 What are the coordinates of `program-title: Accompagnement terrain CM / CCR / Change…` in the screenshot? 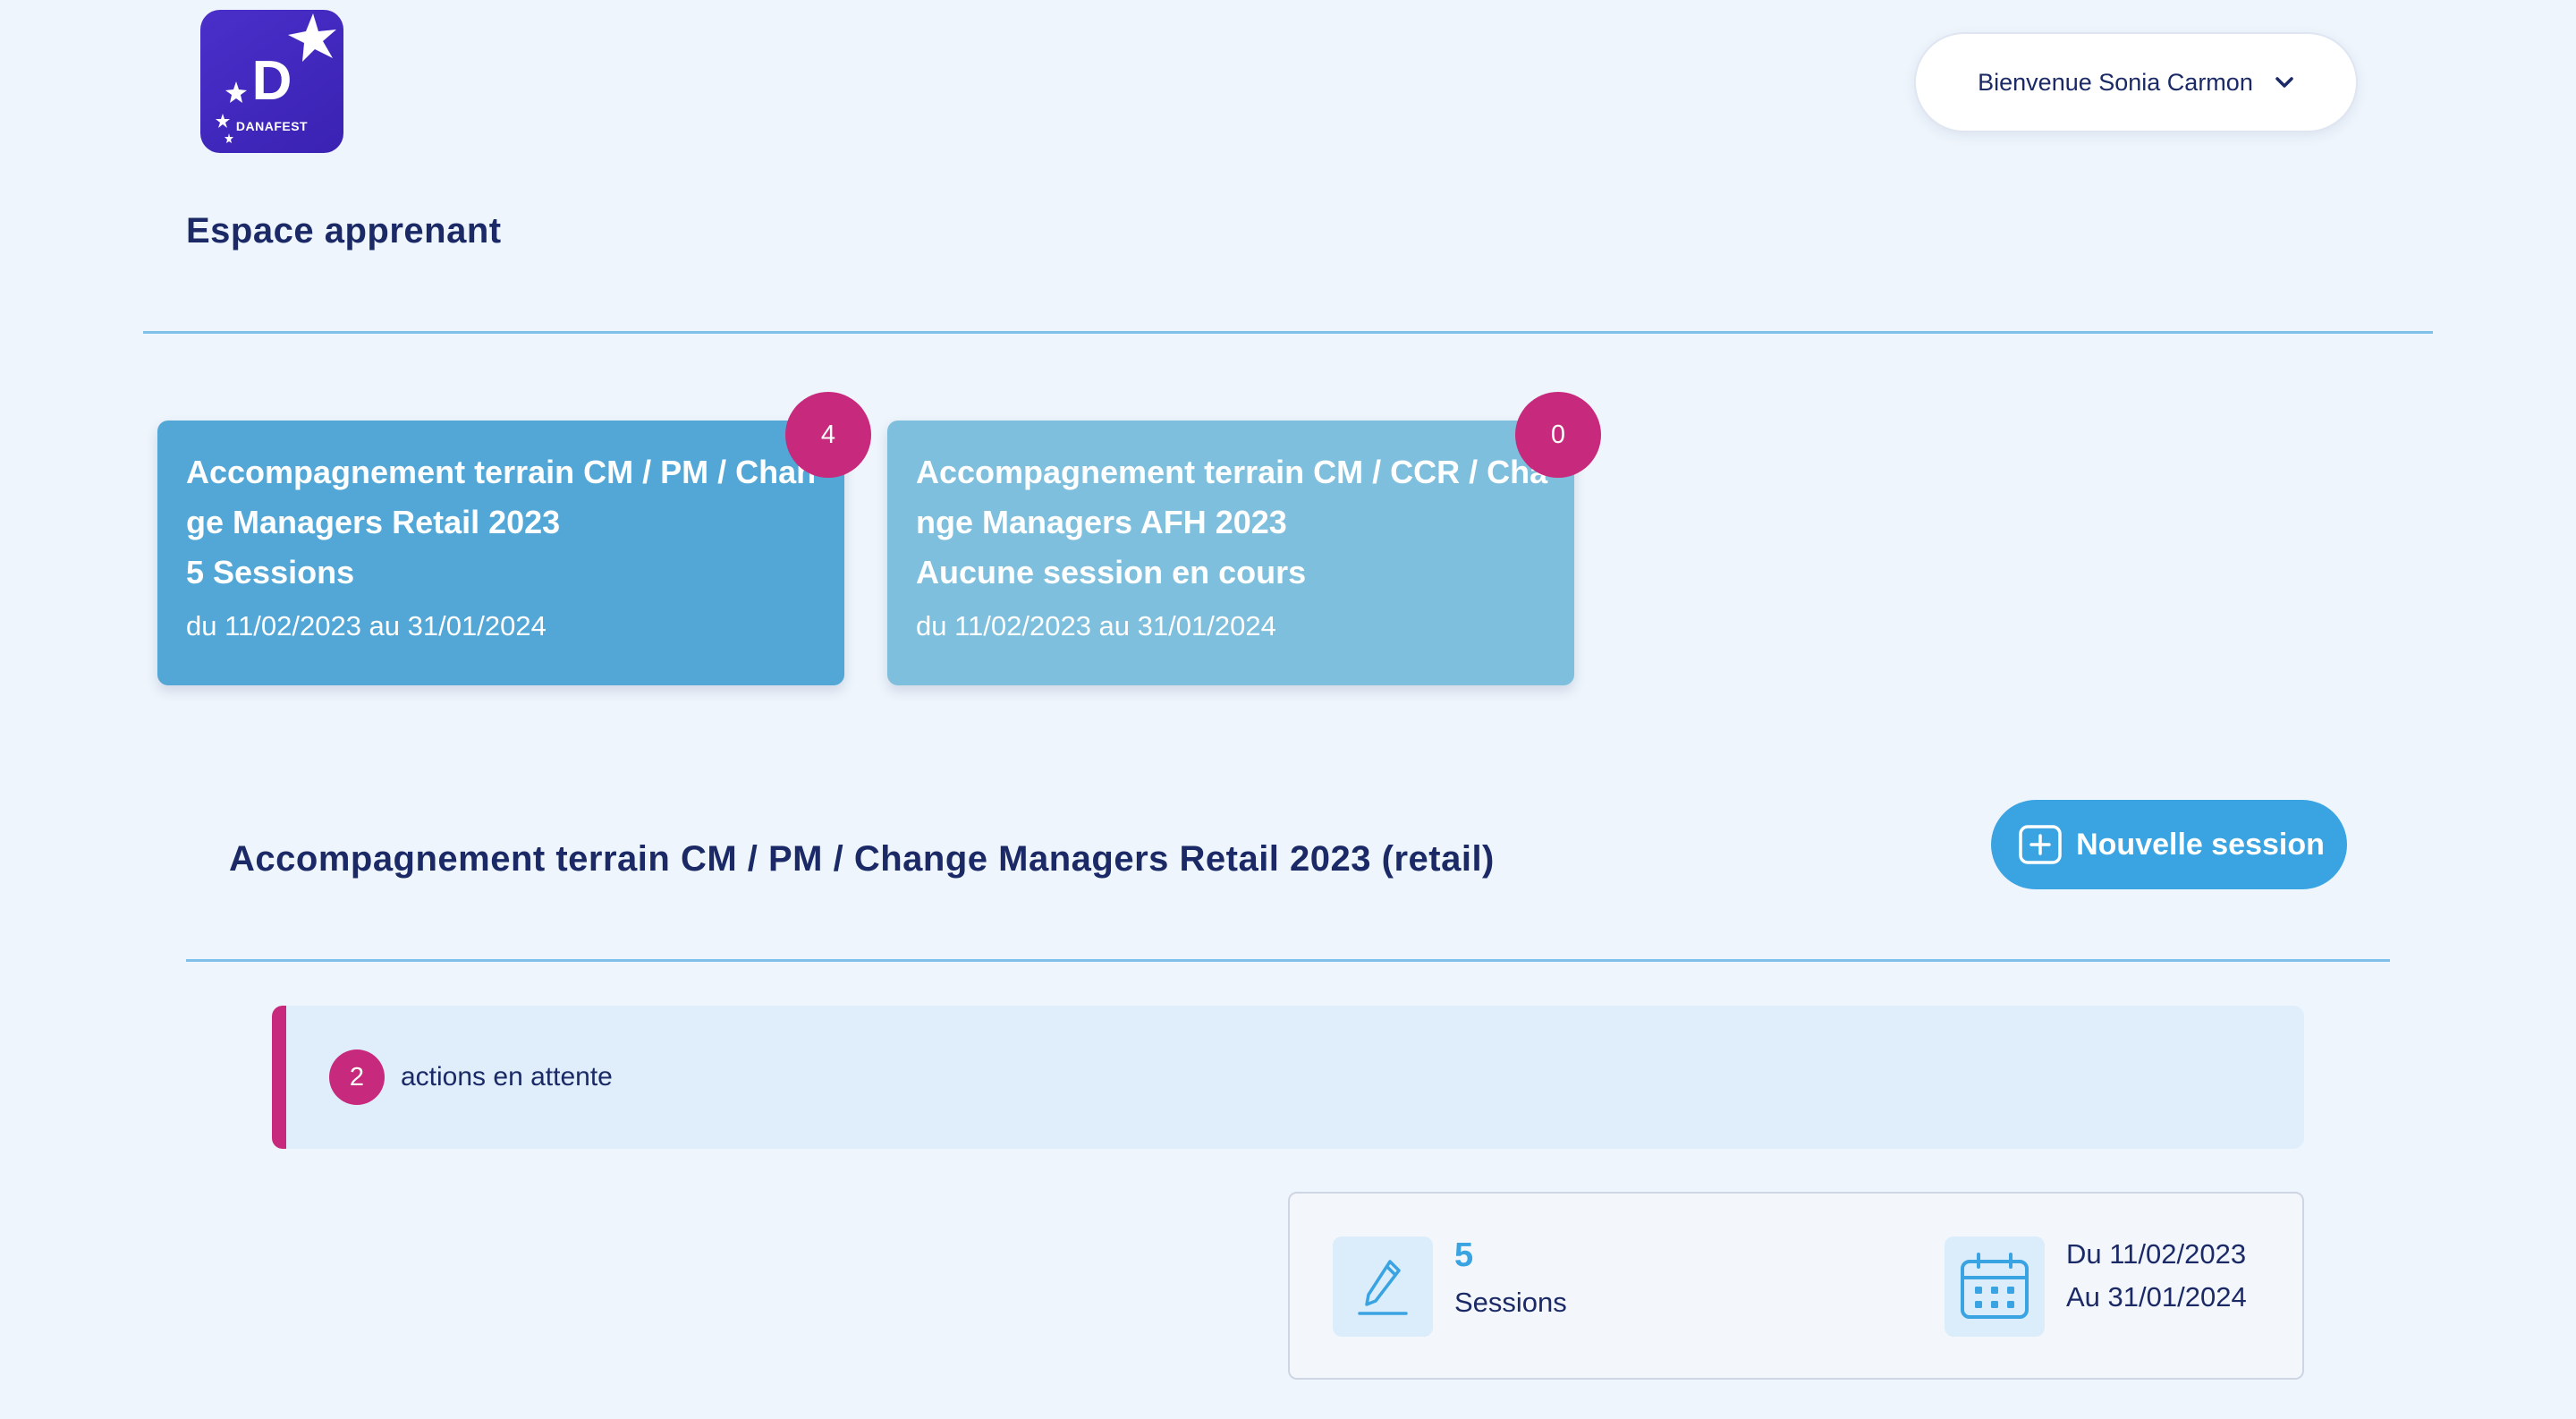 It's located at (1232, 497).